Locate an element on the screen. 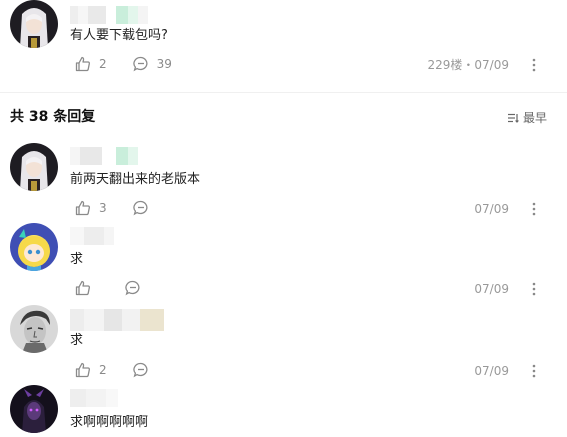  comment-count: 39 is located at coordinates (164, 64).